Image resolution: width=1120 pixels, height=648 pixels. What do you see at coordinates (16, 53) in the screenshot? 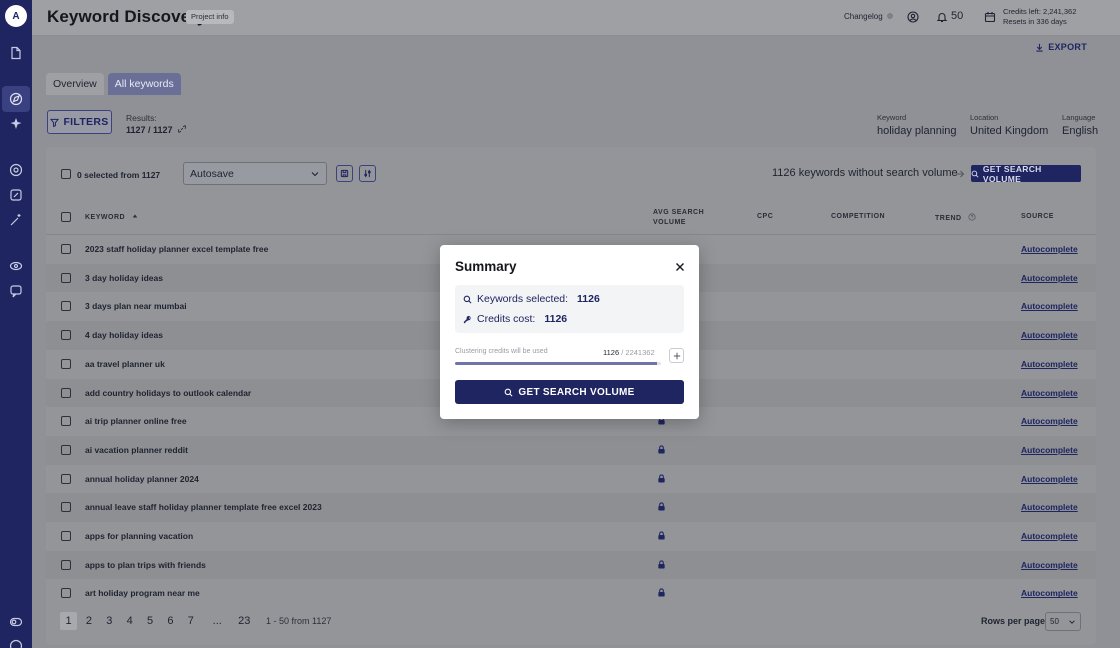
I see `document-icon` at bounding box center [16, 53].